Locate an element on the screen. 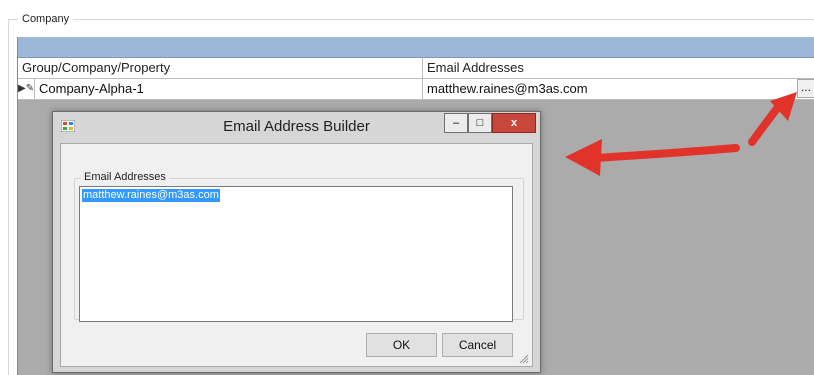  cancel-button: Cancel is located at coordinates (477, 345).